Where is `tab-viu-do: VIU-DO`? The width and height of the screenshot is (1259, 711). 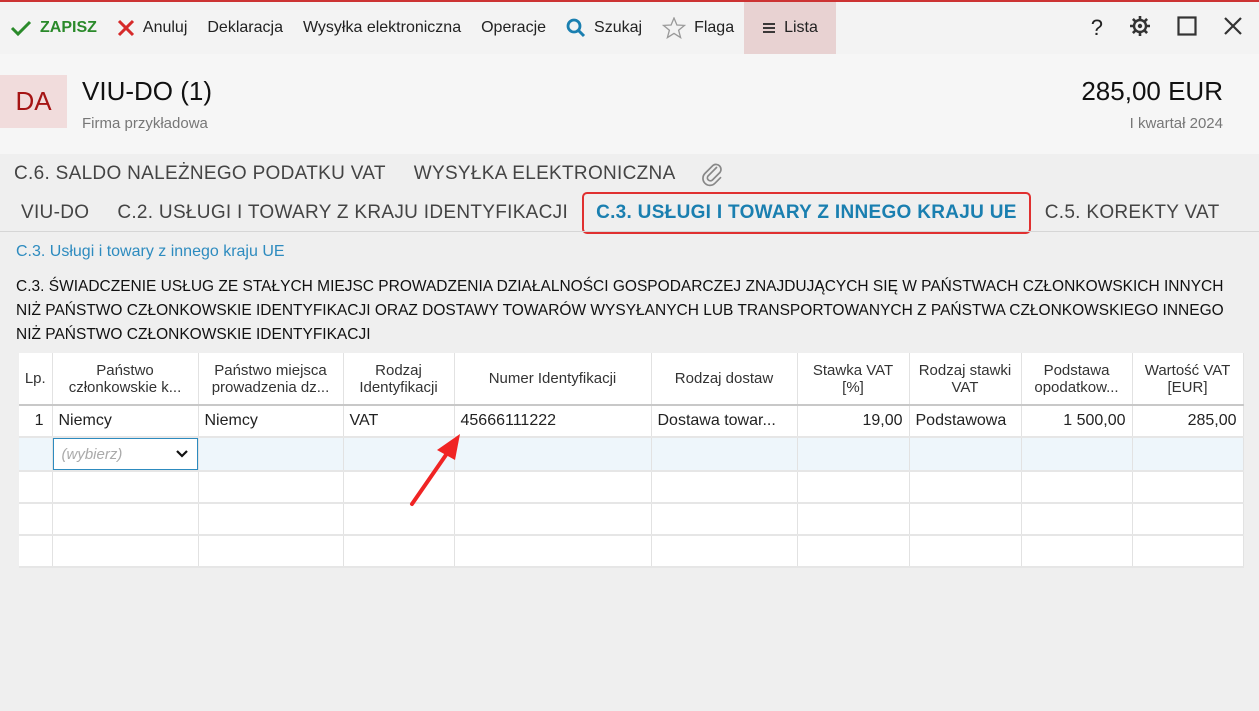 tab-viu-do: VIU-DO is located at coordinates (55, 213).